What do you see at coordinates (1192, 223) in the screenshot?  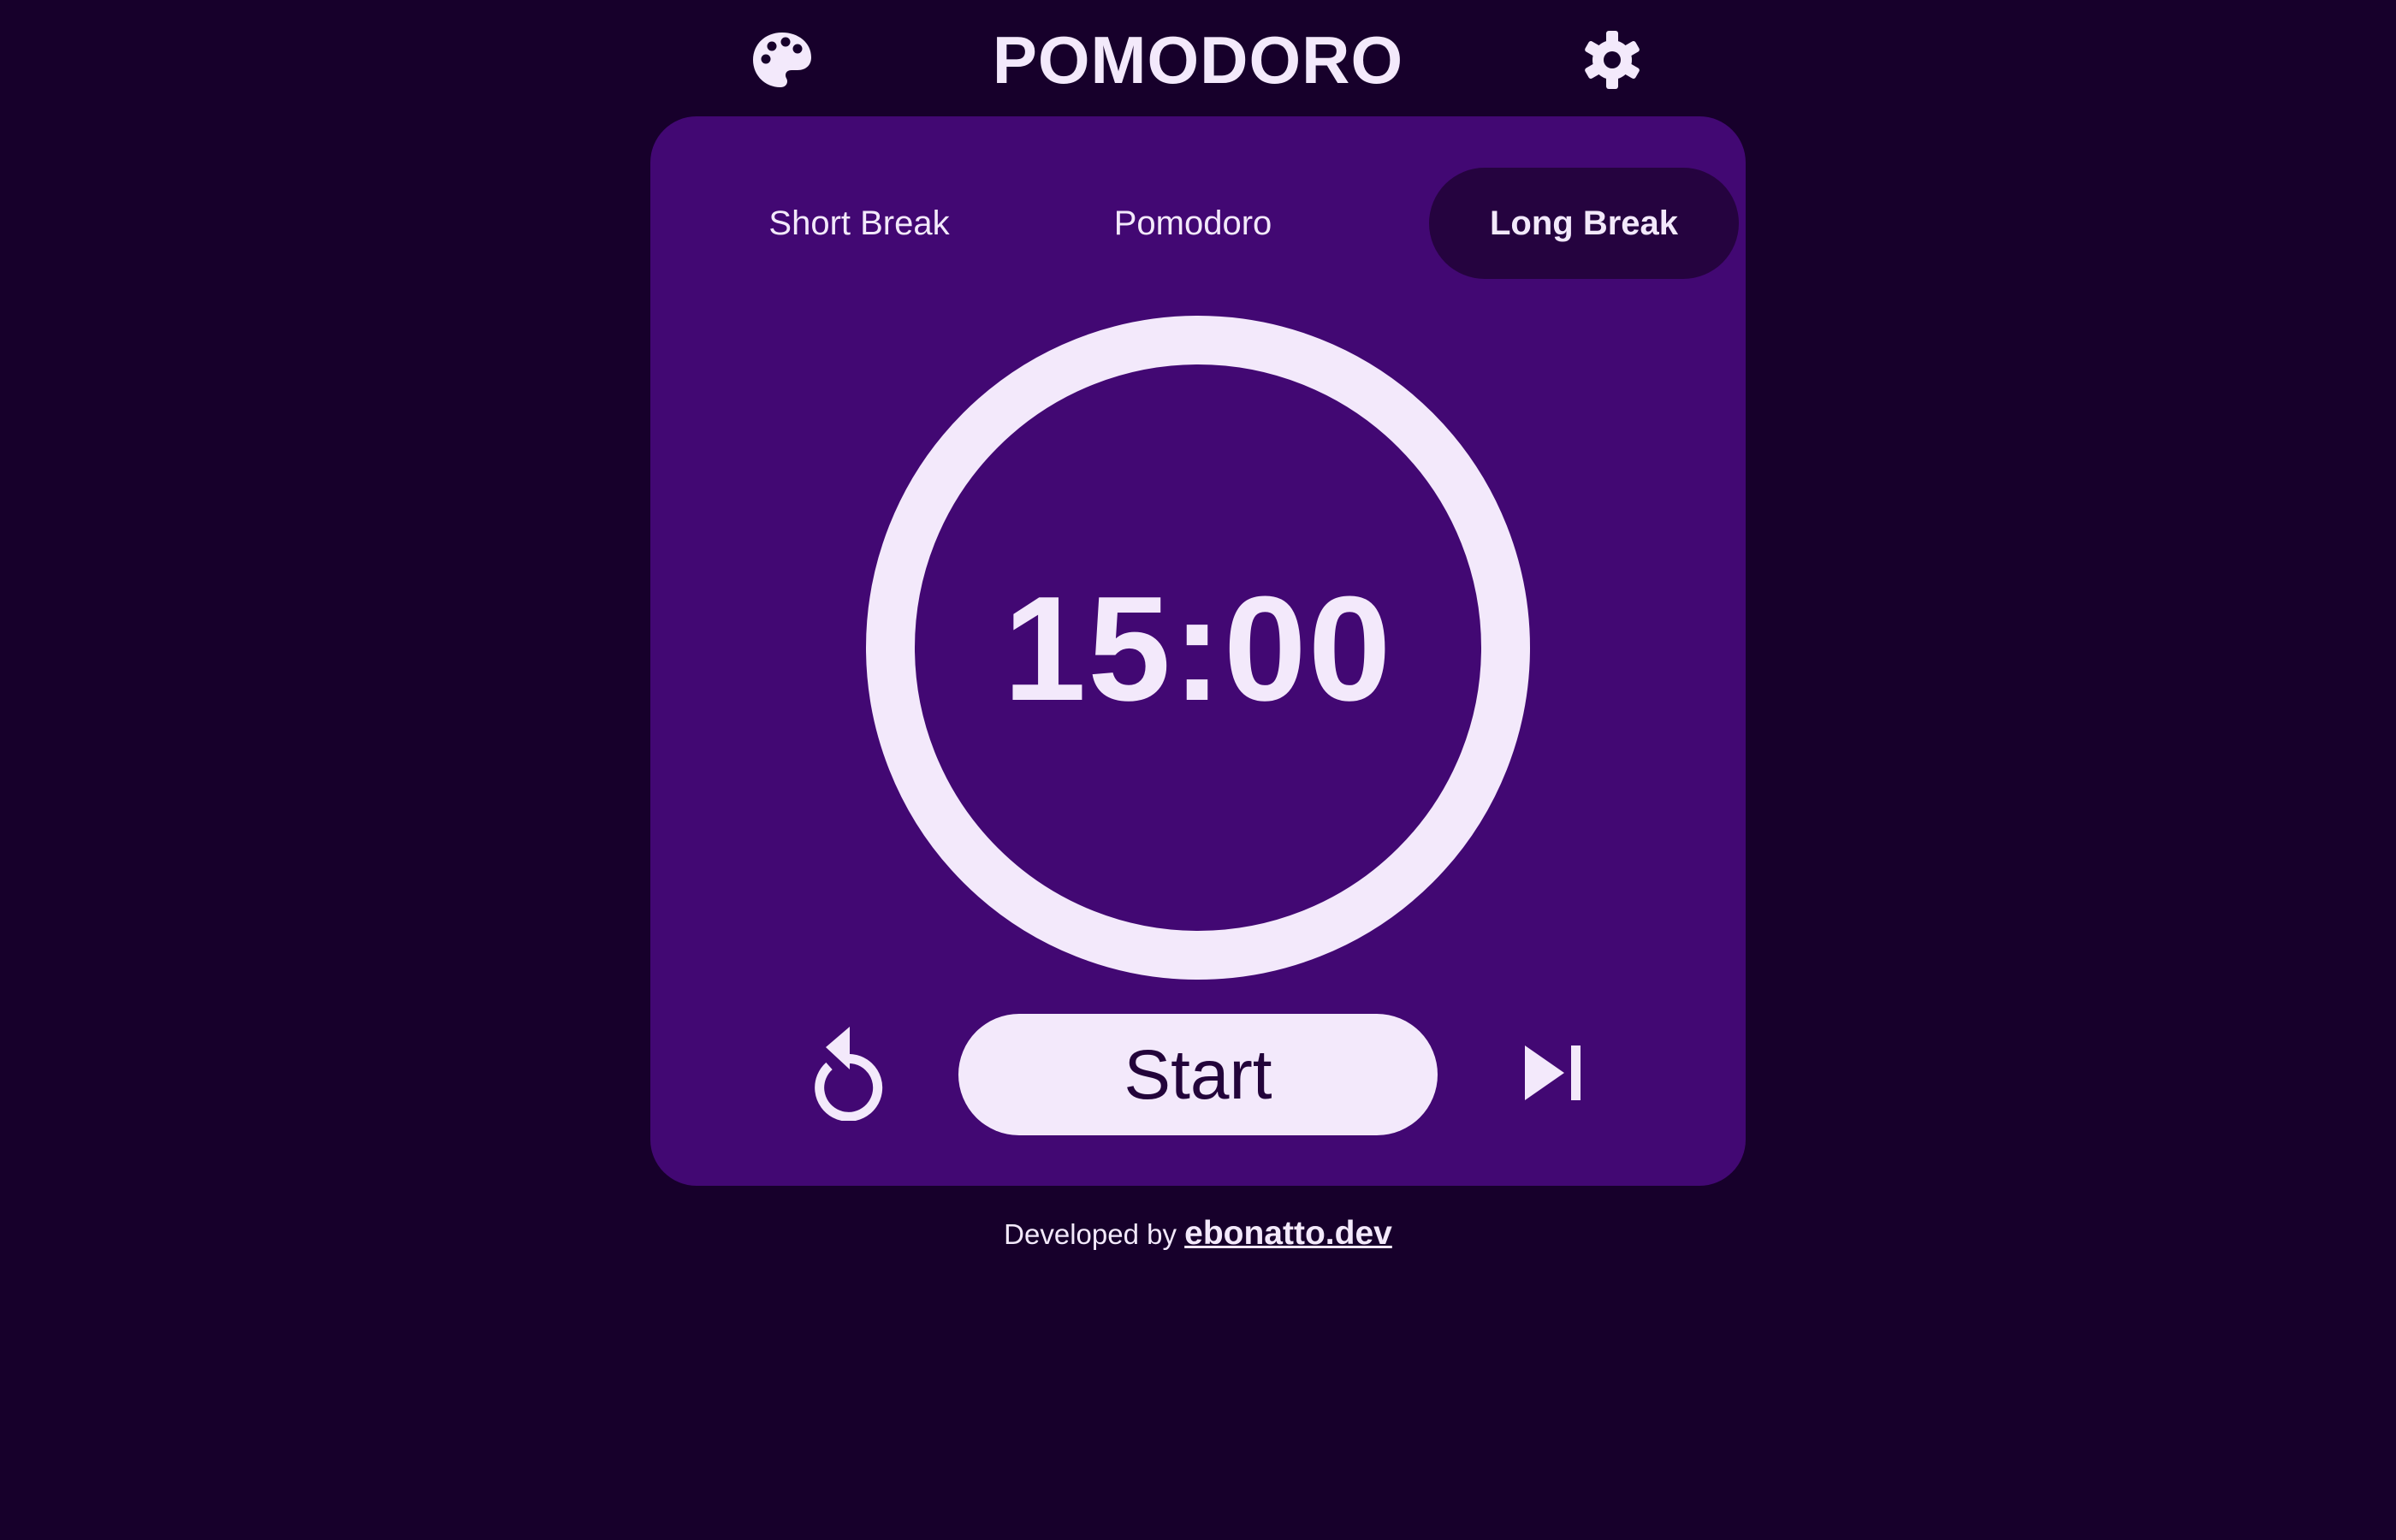 I see `tab-pomodoro: Pomodoro` at bounding box center [1192, 223].